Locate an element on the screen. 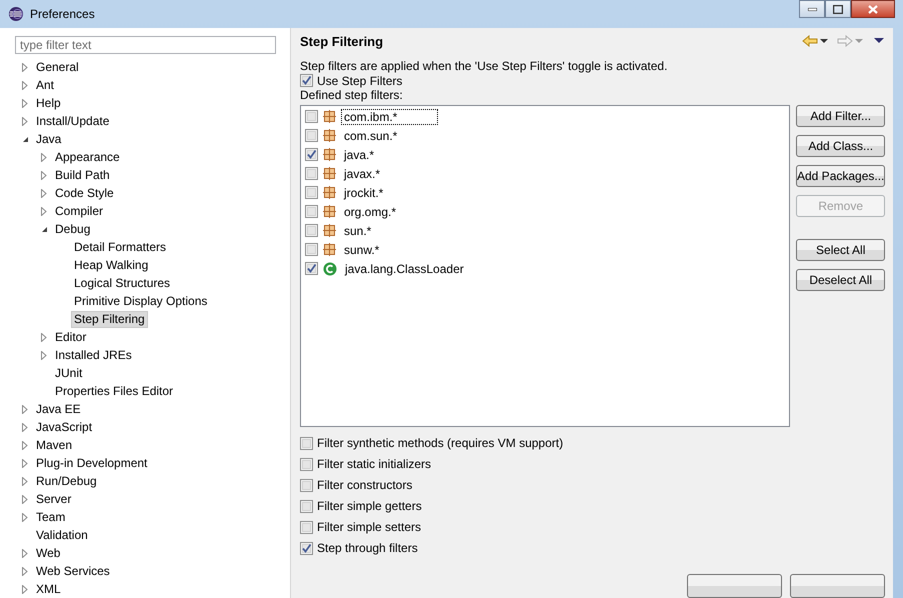 This screenshot has height=598, width=903. tree-item: Appearance is located at coordinates (87, 157).